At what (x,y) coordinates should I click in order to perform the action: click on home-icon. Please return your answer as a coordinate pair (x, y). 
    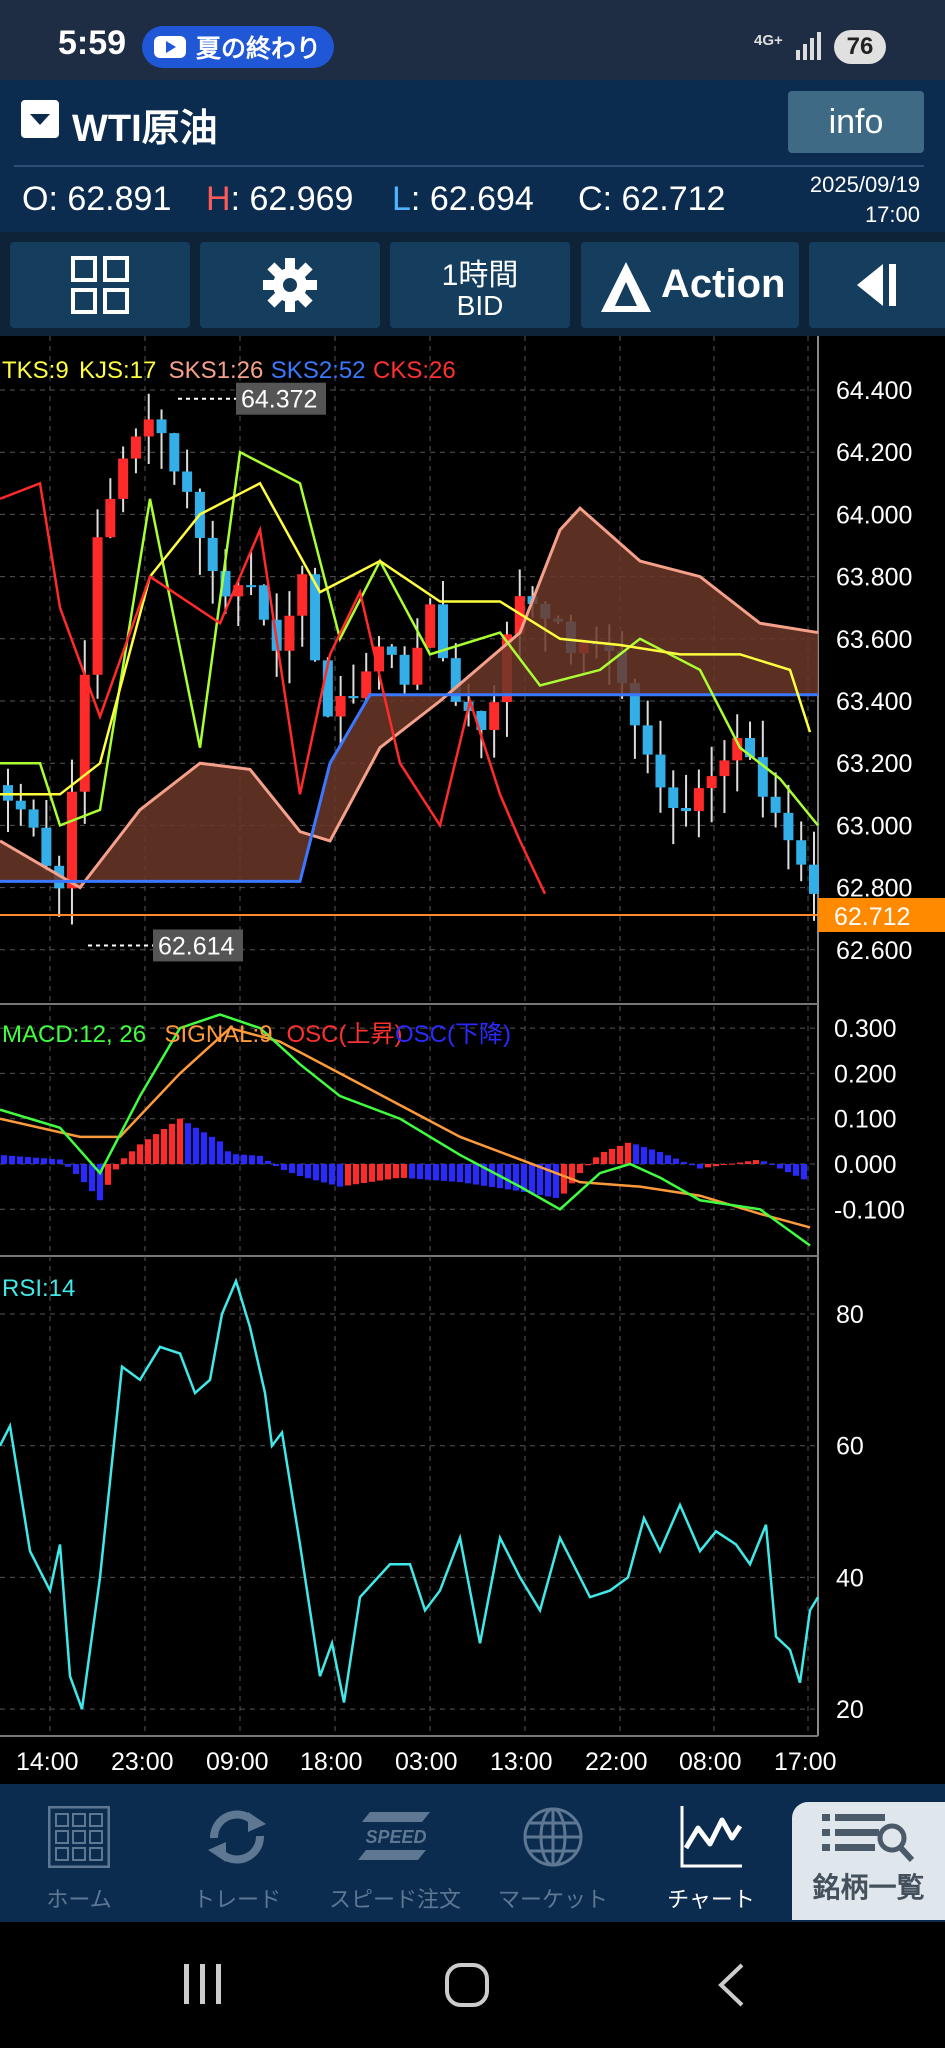
    Looking at the image, I should click on (467, 1985).